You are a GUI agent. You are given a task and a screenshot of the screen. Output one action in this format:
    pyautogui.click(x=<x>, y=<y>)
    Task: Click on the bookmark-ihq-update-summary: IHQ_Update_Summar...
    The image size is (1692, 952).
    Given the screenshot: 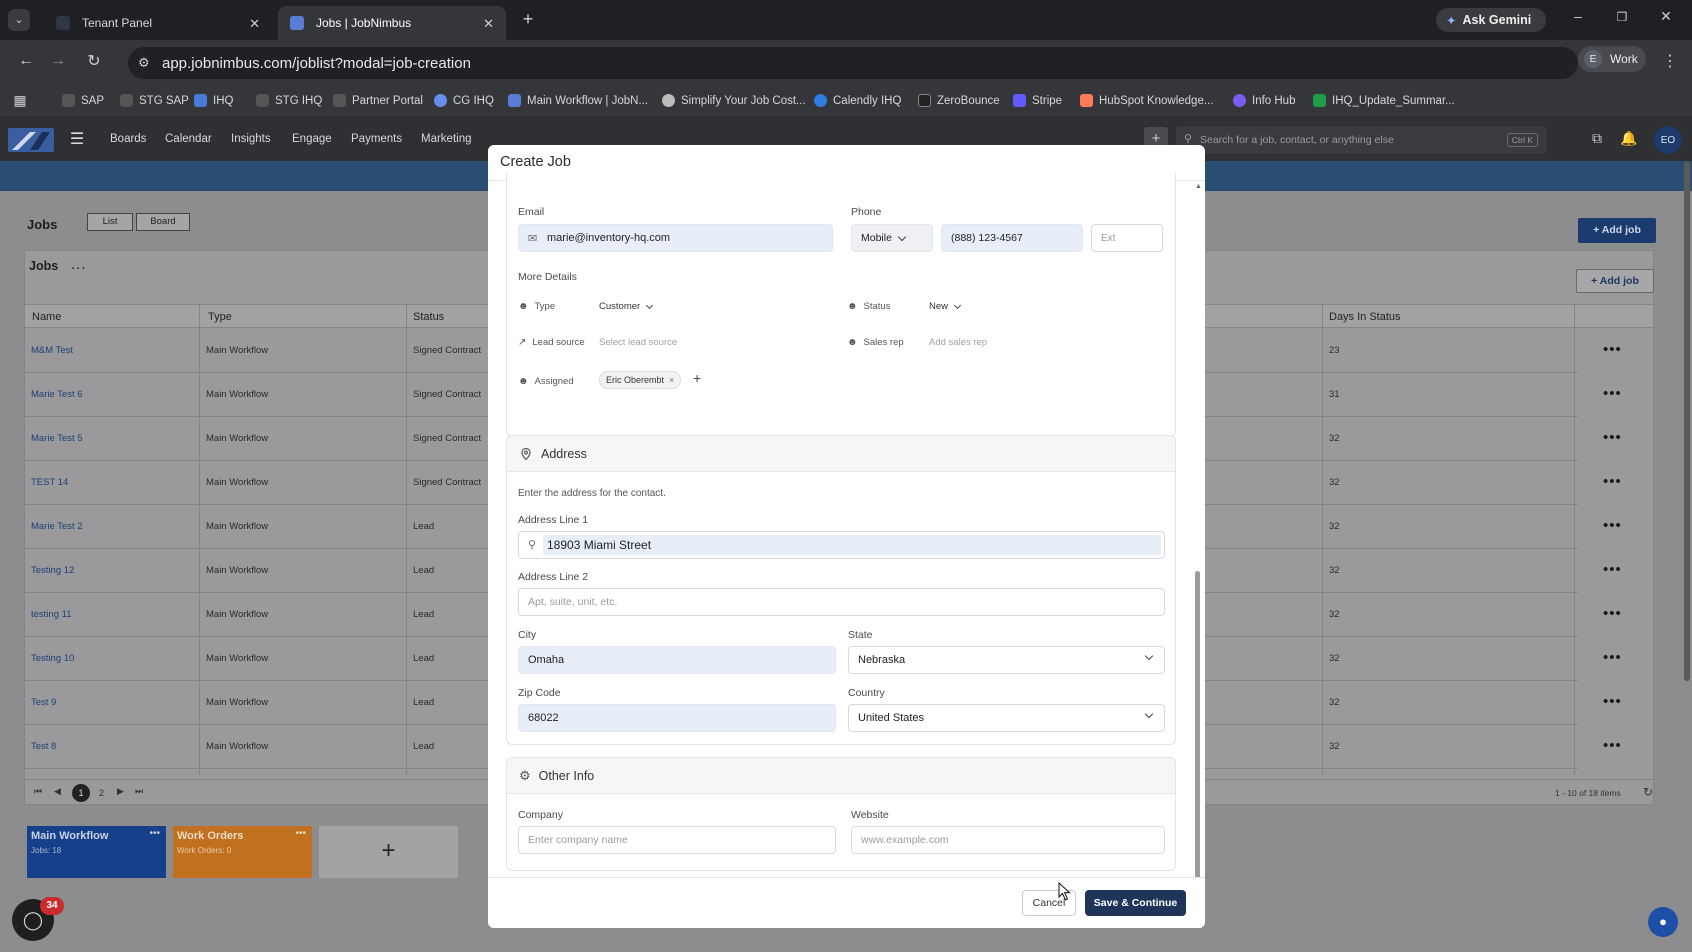 What is the action you would take?
    pyautogui.click(x=1384, y=100)
    